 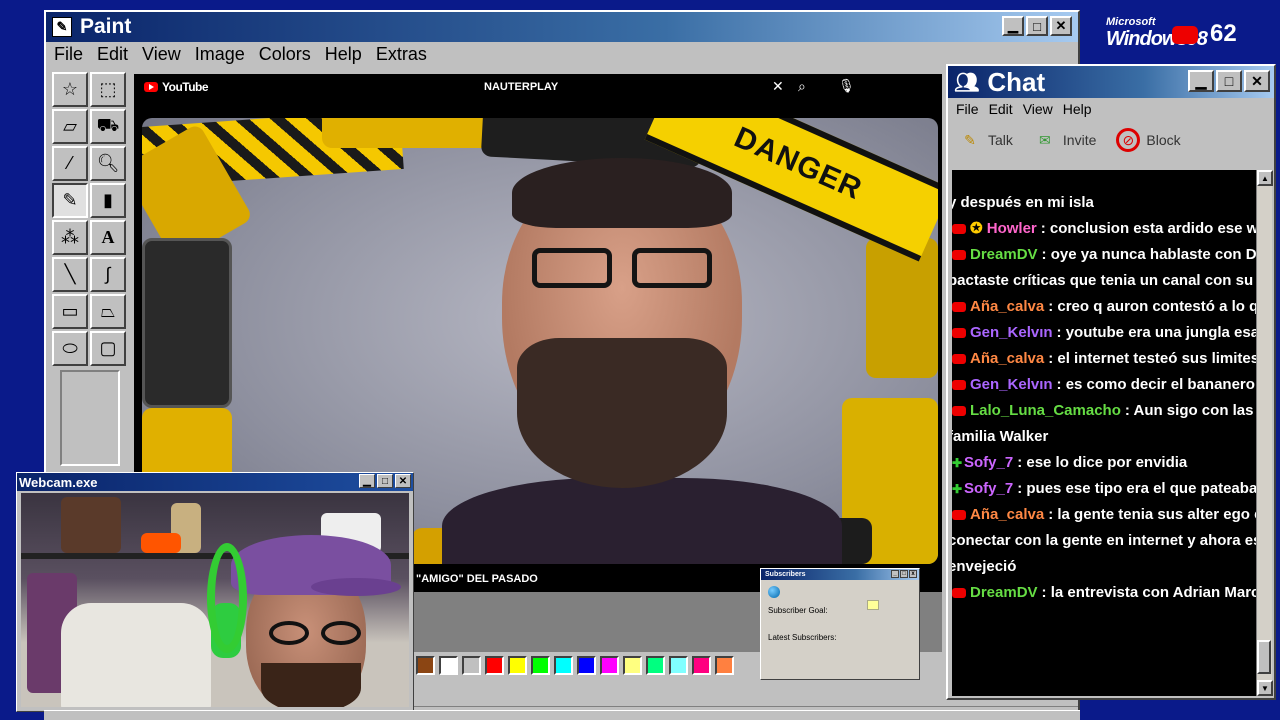 What do you see at coordinates (1064, 140) in the screenshot?
I see `invite-button: ✉ Invite` at bounding box center [1064, 140].